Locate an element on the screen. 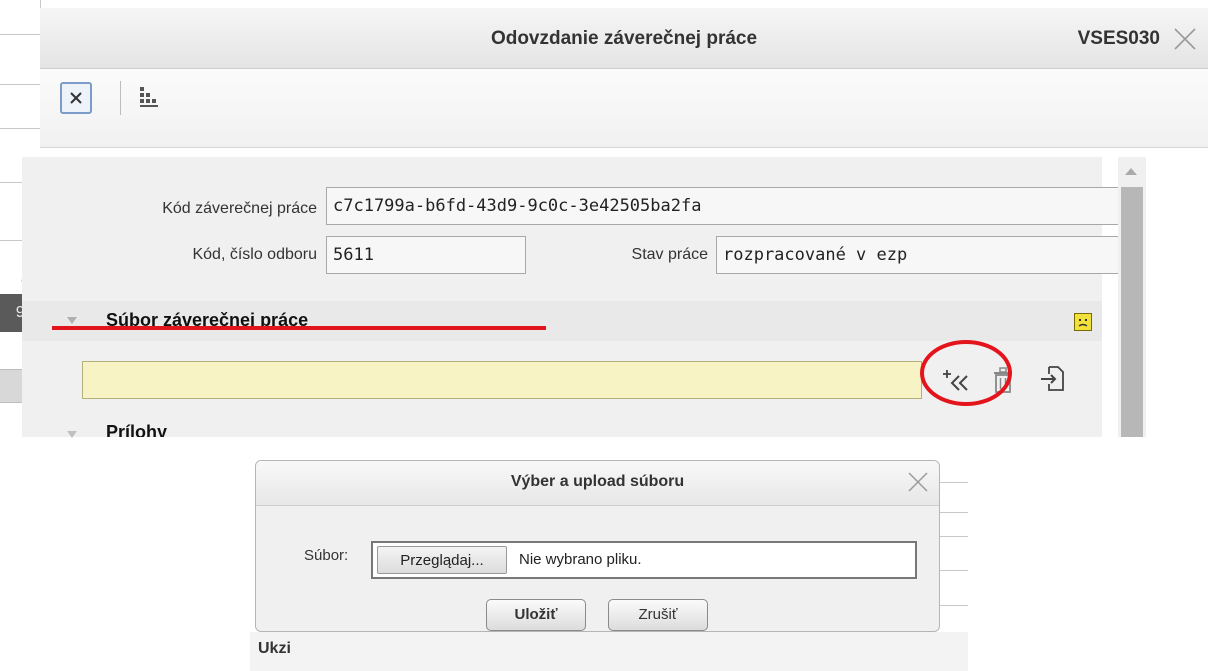  thesis-file-field is located at coordinates (502, 380).